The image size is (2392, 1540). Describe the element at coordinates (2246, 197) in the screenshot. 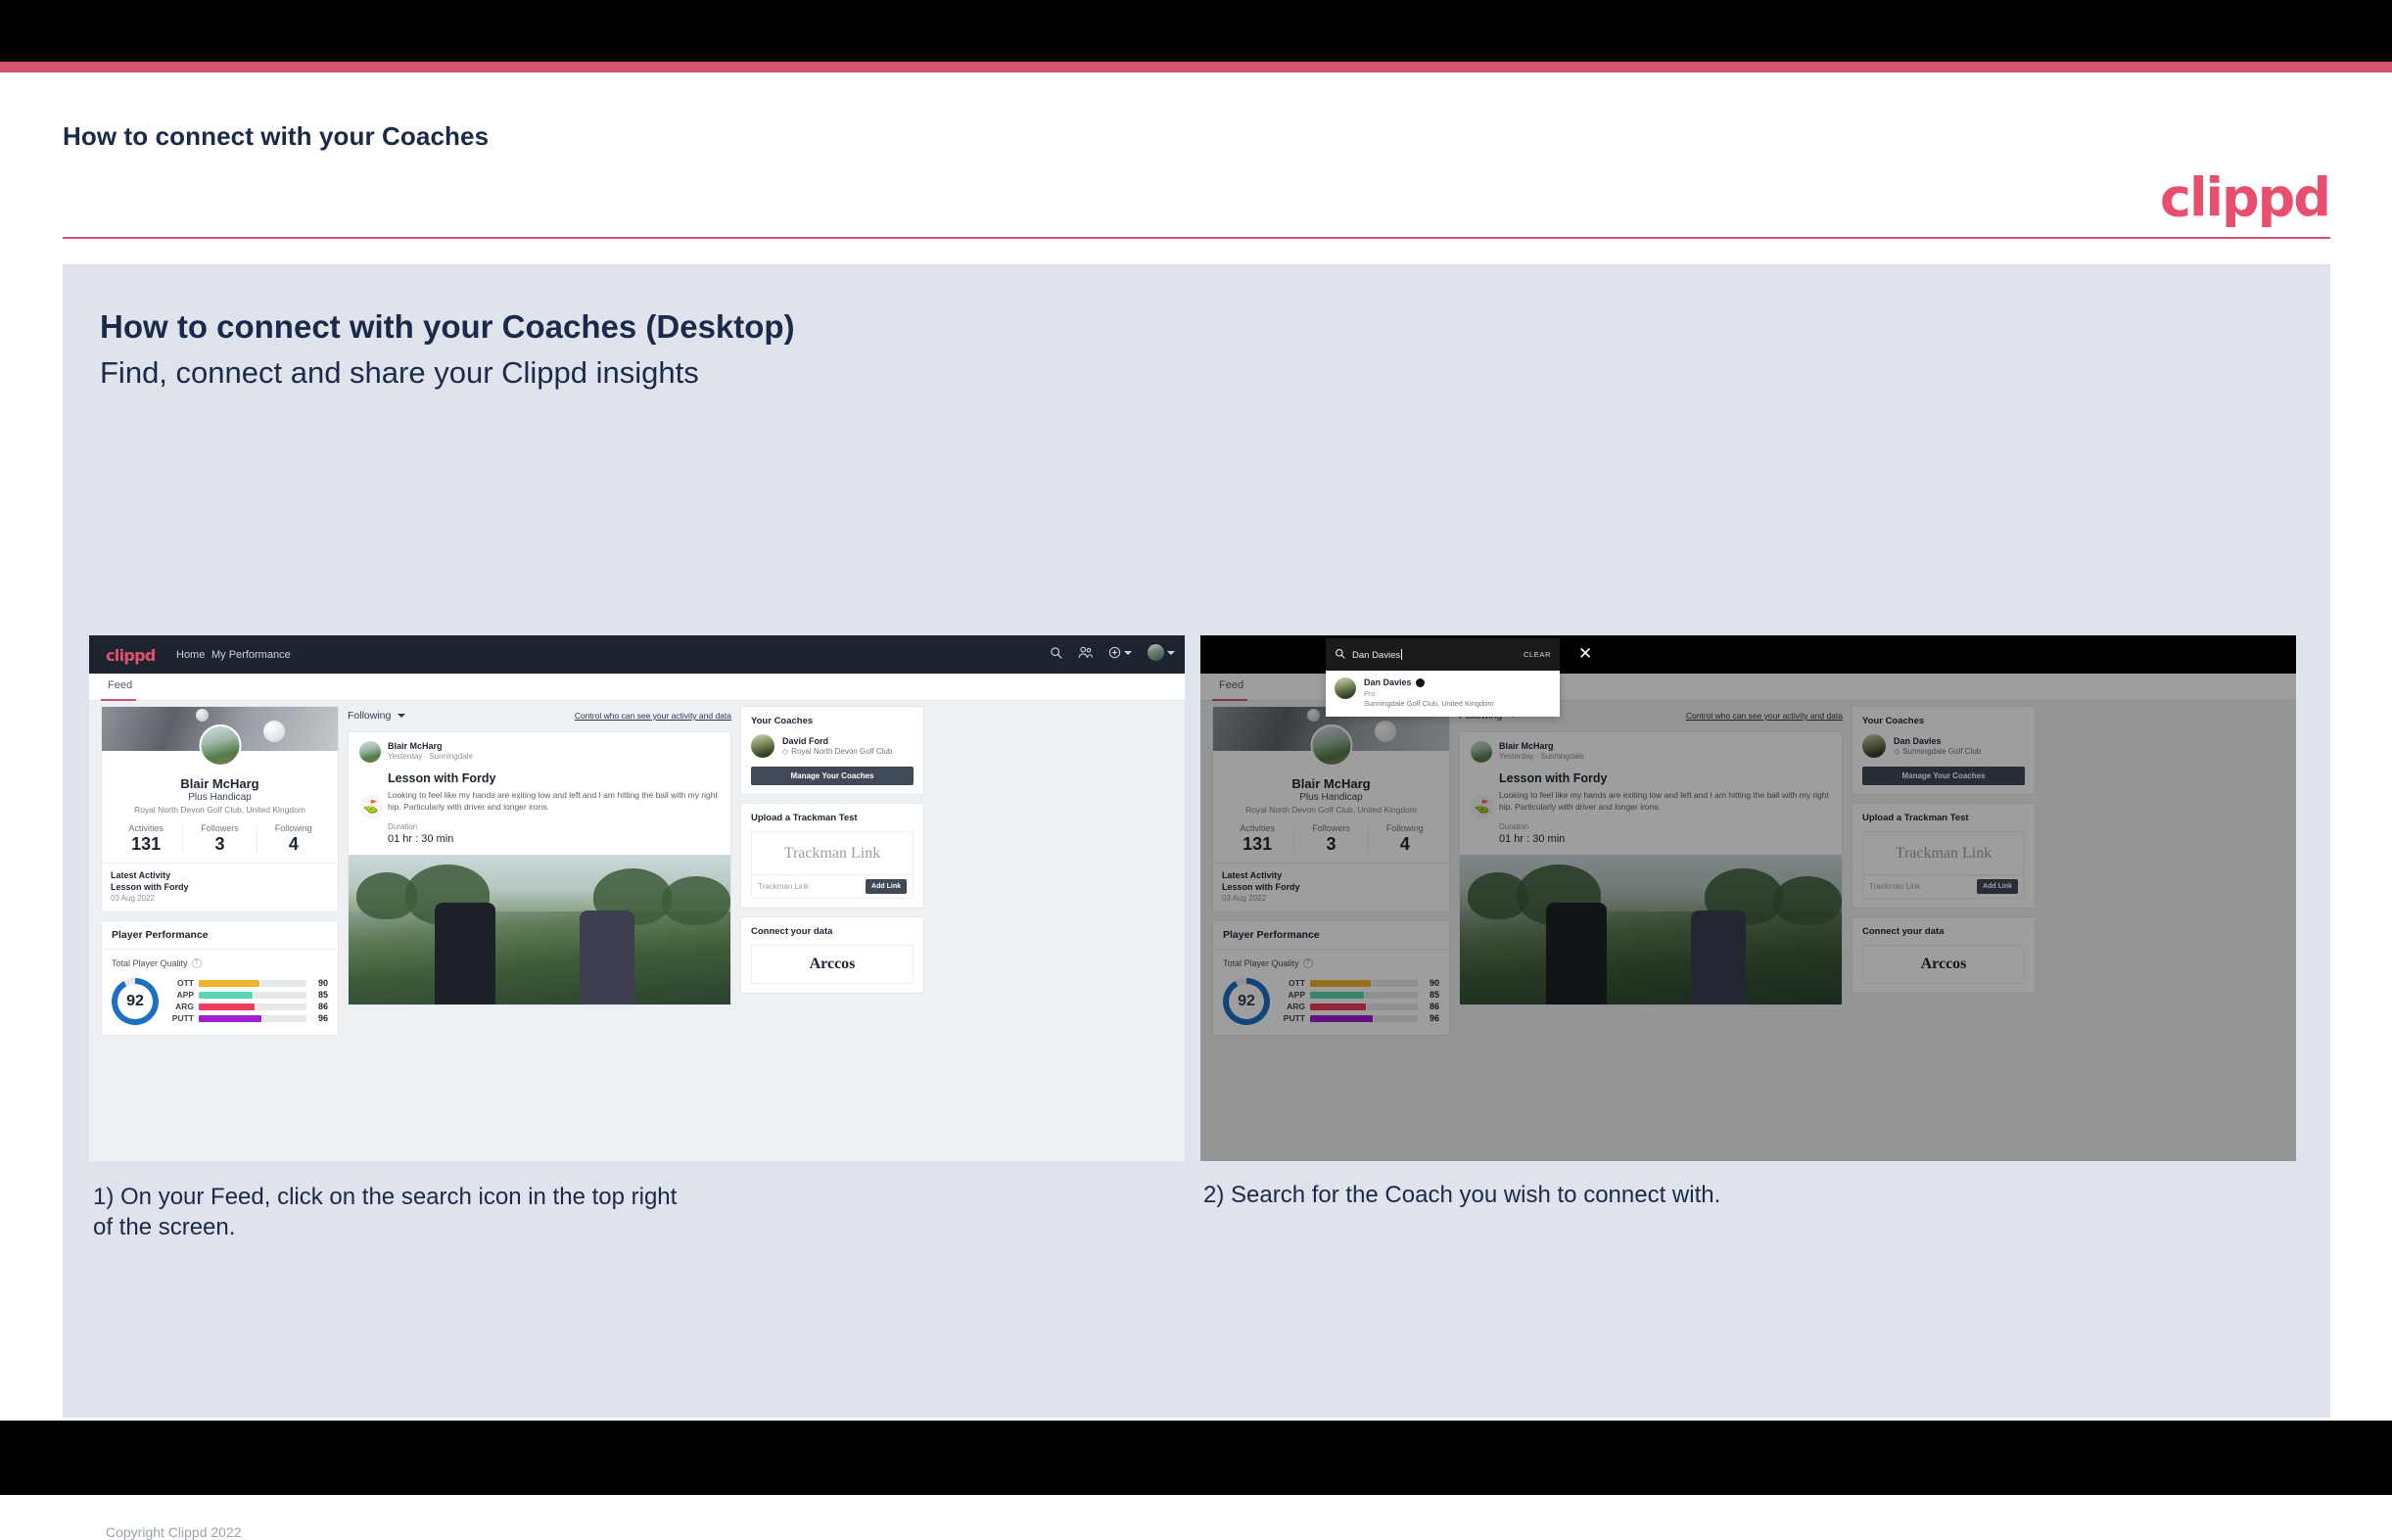

I see `clippd-logo: clippd` at that location.